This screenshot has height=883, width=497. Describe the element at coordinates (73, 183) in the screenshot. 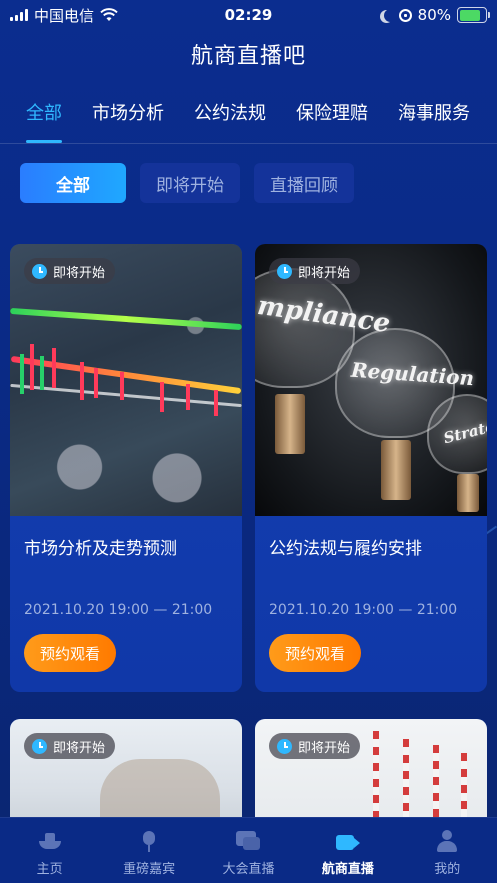

I see `filter-all-button: 全部` at that location.